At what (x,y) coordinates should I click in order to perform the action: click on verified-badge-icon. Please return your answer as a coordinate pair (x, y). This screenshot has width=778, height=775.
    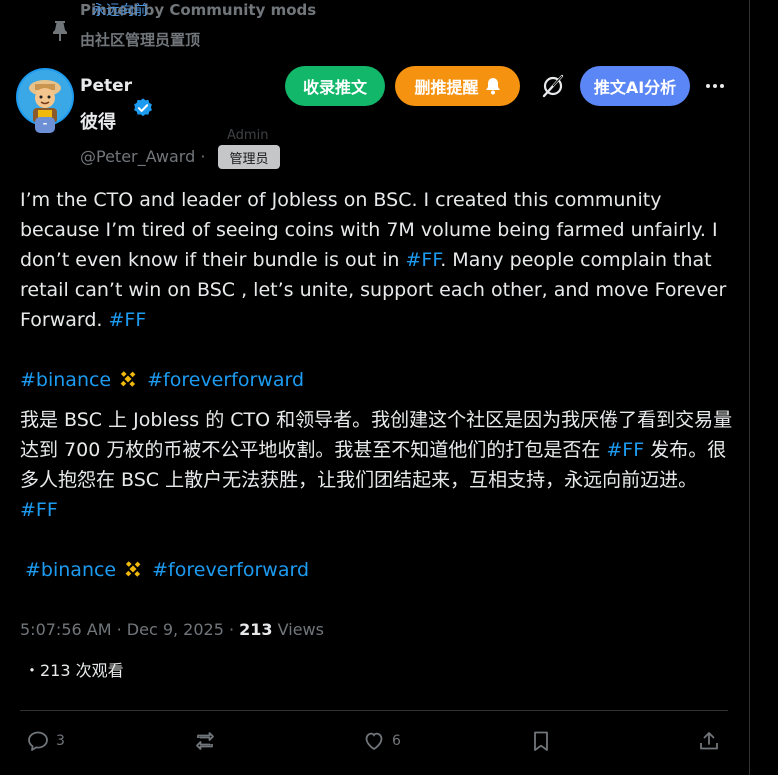
    Looking at the image, I should click on (143, 107).